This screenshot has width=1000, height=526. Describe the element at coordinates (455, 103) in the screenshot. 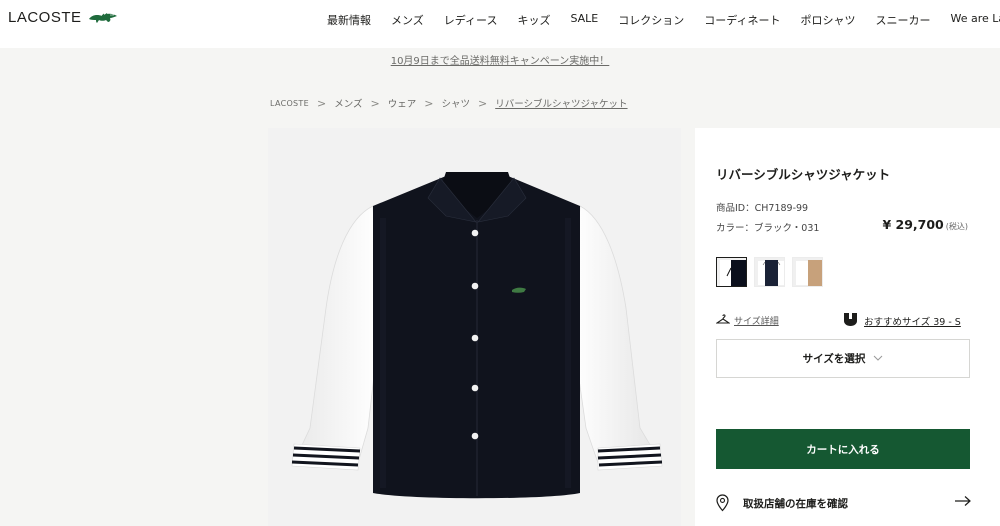

I see `breadcrumb-shirts: シャツ` at that location.